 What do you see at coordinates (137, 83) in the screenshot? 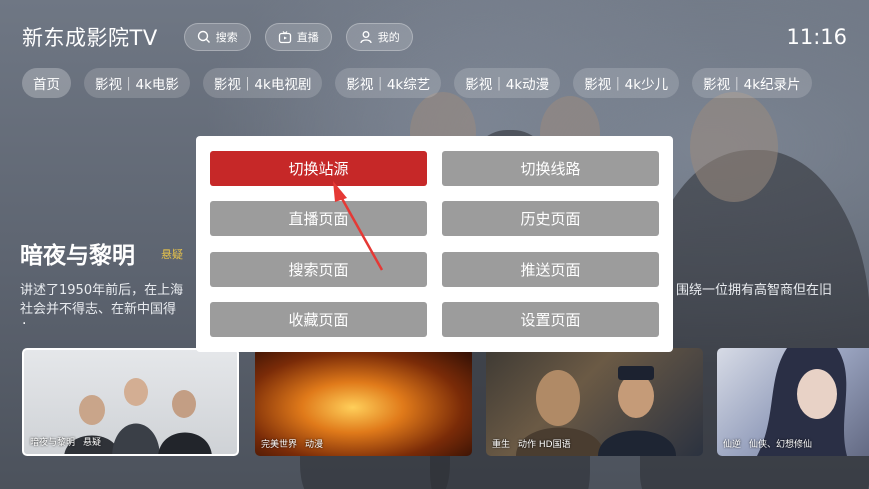
I see `tab-4k-movie: 影视｜4k电影` at bounding box center [137, 83].